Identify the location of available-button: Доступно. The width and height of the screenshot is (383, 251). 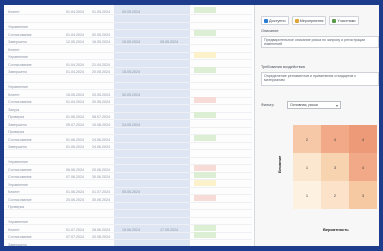
(275, 20).